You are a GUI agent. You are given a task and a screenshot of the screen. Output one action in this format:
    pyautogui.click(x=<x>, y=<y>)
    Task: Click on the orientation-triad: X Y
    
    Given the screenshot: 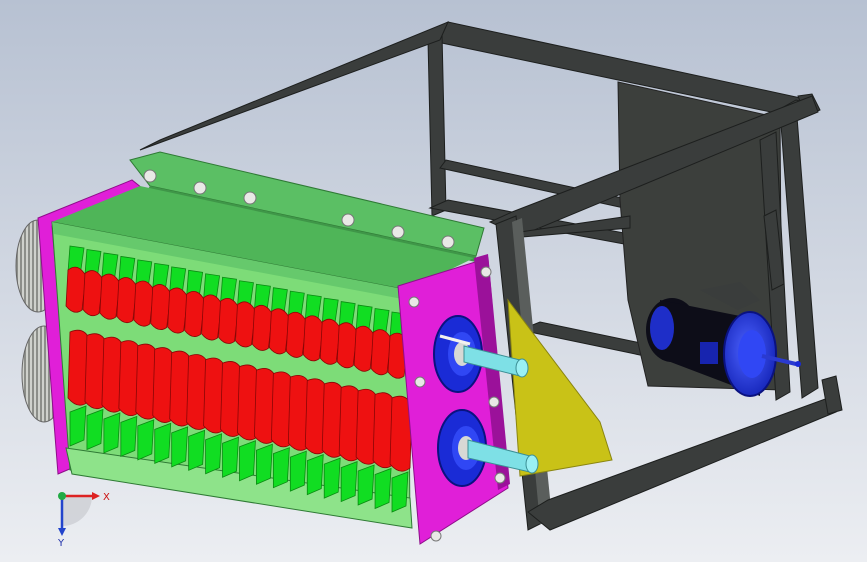 What is the action you would take?
    pyautogui.click(x=80, y=513)
    